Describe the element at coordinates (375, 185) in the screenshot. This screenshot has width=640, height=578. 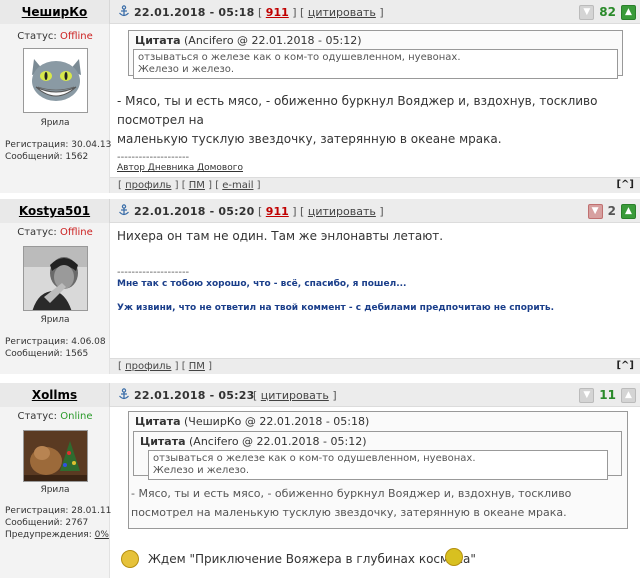
I see `footer-right: [ профиль ] [ ПМ ] [ e-mail ] [^]` at that location.